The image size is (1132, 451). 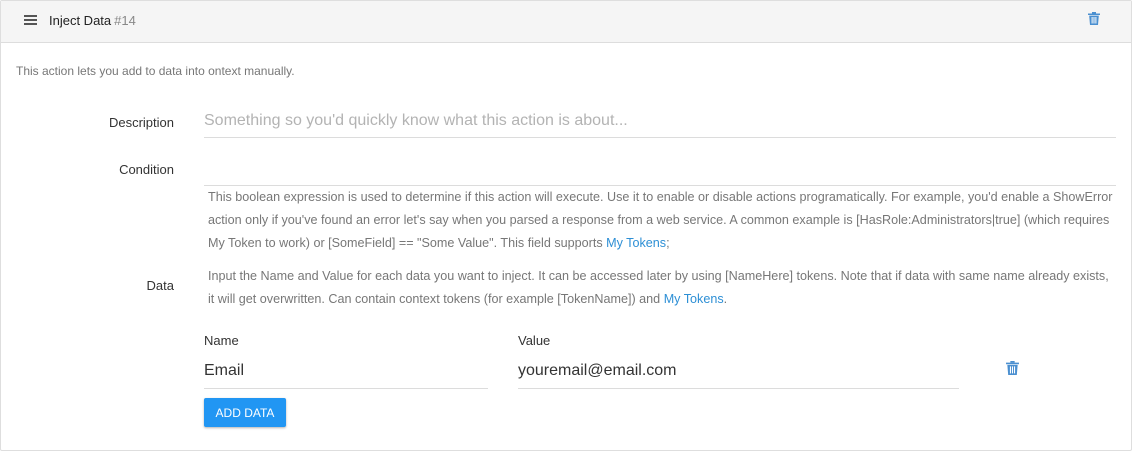 I want to click on condition-input, so click(x=660, y=169).